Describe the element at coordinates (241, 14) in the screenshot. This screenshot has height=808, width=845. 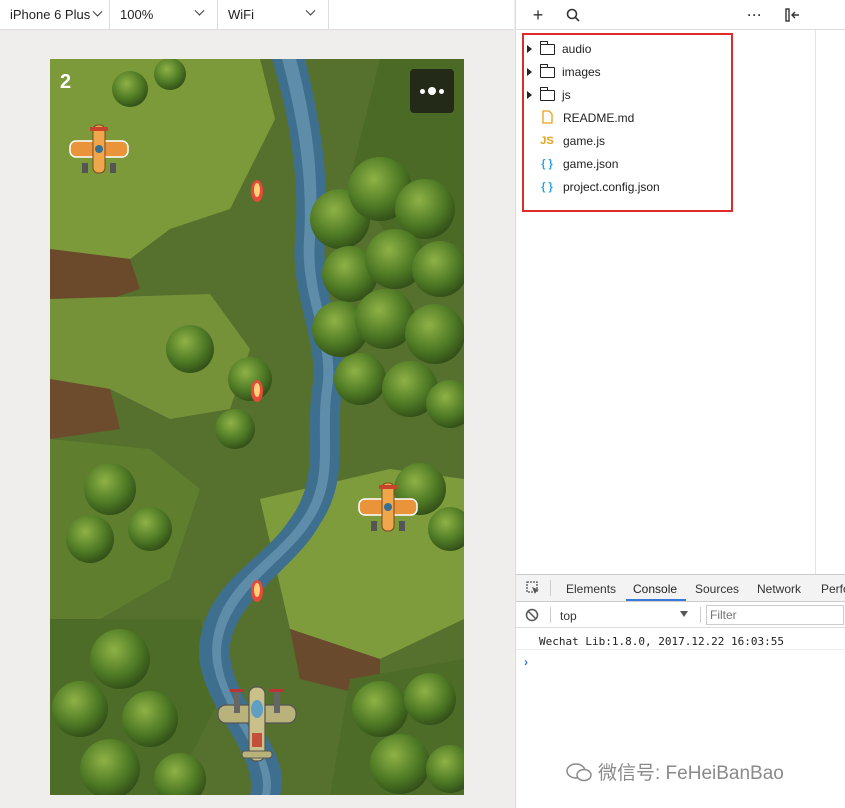
I see `network-select-label: WiFi` at that location.